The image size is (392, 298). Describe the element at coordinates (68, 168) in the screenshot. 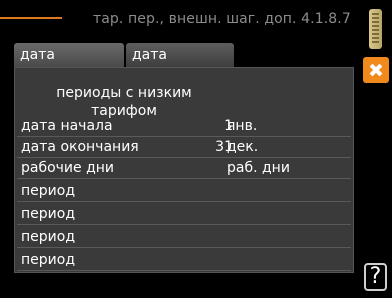

I see `row-label: рабочие дни` at that location.